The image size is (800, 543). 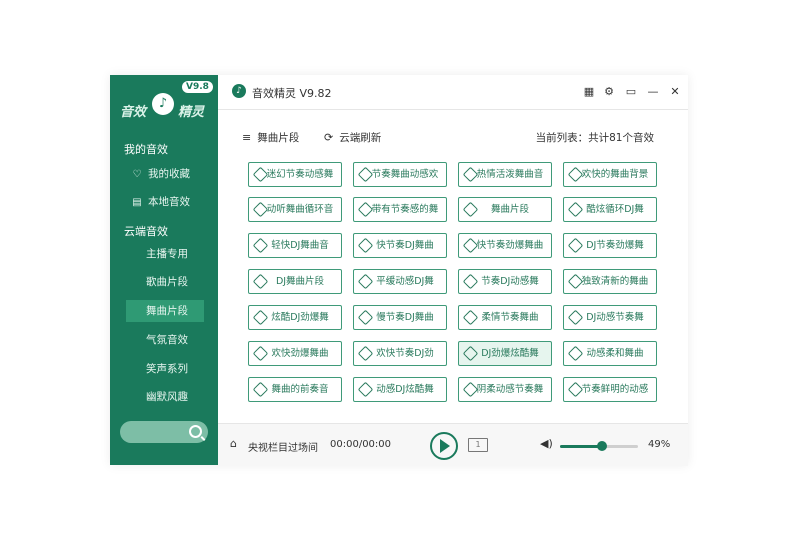 I want to click on heart-icon: ♡, so click(x=137, y=174).